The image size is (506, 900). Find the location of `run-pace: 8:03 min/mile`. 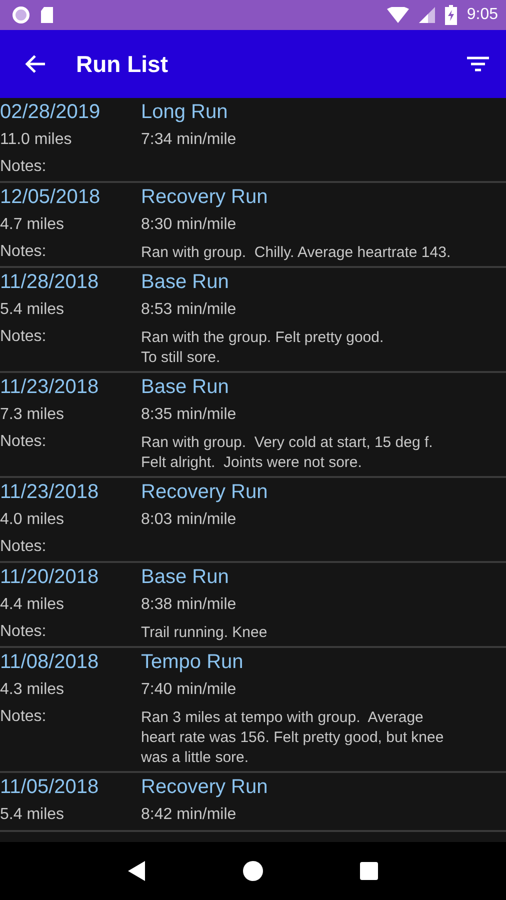

run-pace: 8:03 min/mile is located at coordinates (189, 520).